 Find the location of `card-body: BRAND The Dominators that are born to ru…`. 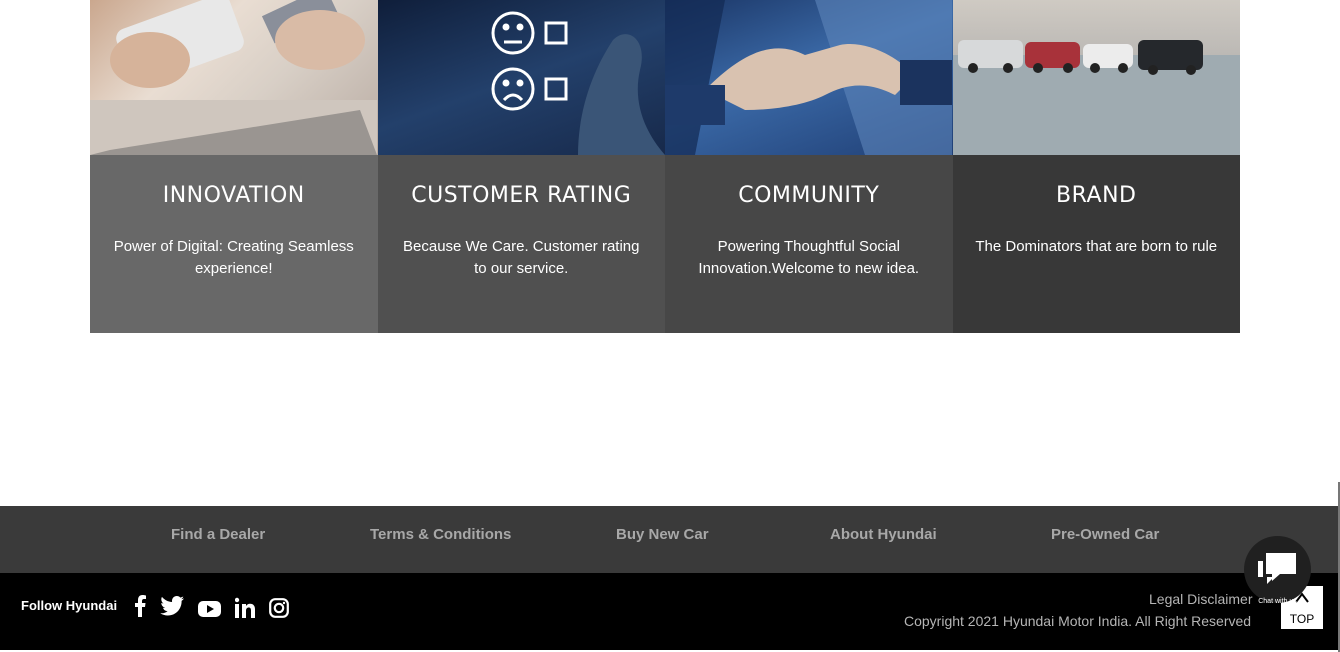

card-body: BRAND The Dominators that are born to ru… is located at coordinates (1096, 244).